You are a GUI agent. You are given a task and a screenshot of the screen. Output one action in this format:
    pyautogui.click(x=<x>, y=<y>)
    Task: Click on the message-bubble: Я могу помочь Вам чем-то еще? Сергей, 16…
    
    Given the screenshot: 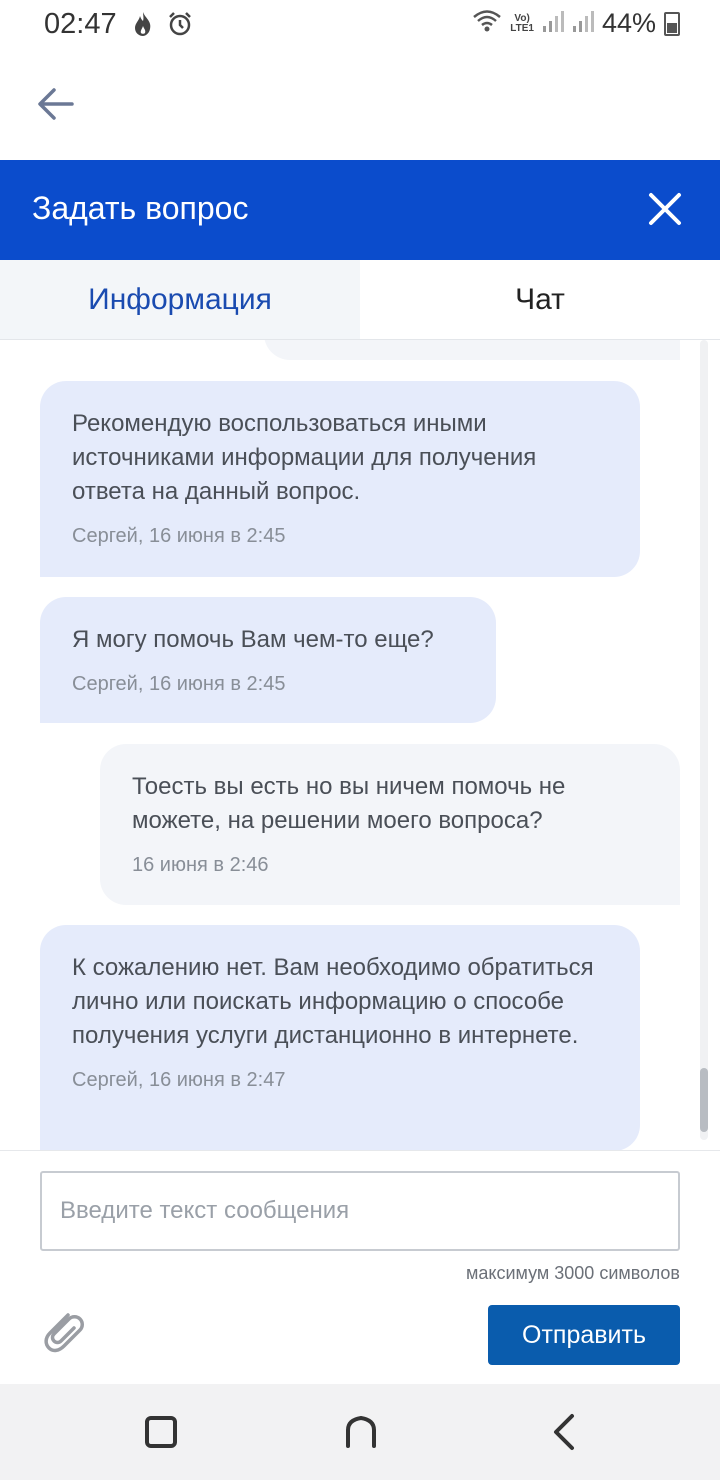 What is the action you would take?
    pyautogui.click(x=268, y=660)
    